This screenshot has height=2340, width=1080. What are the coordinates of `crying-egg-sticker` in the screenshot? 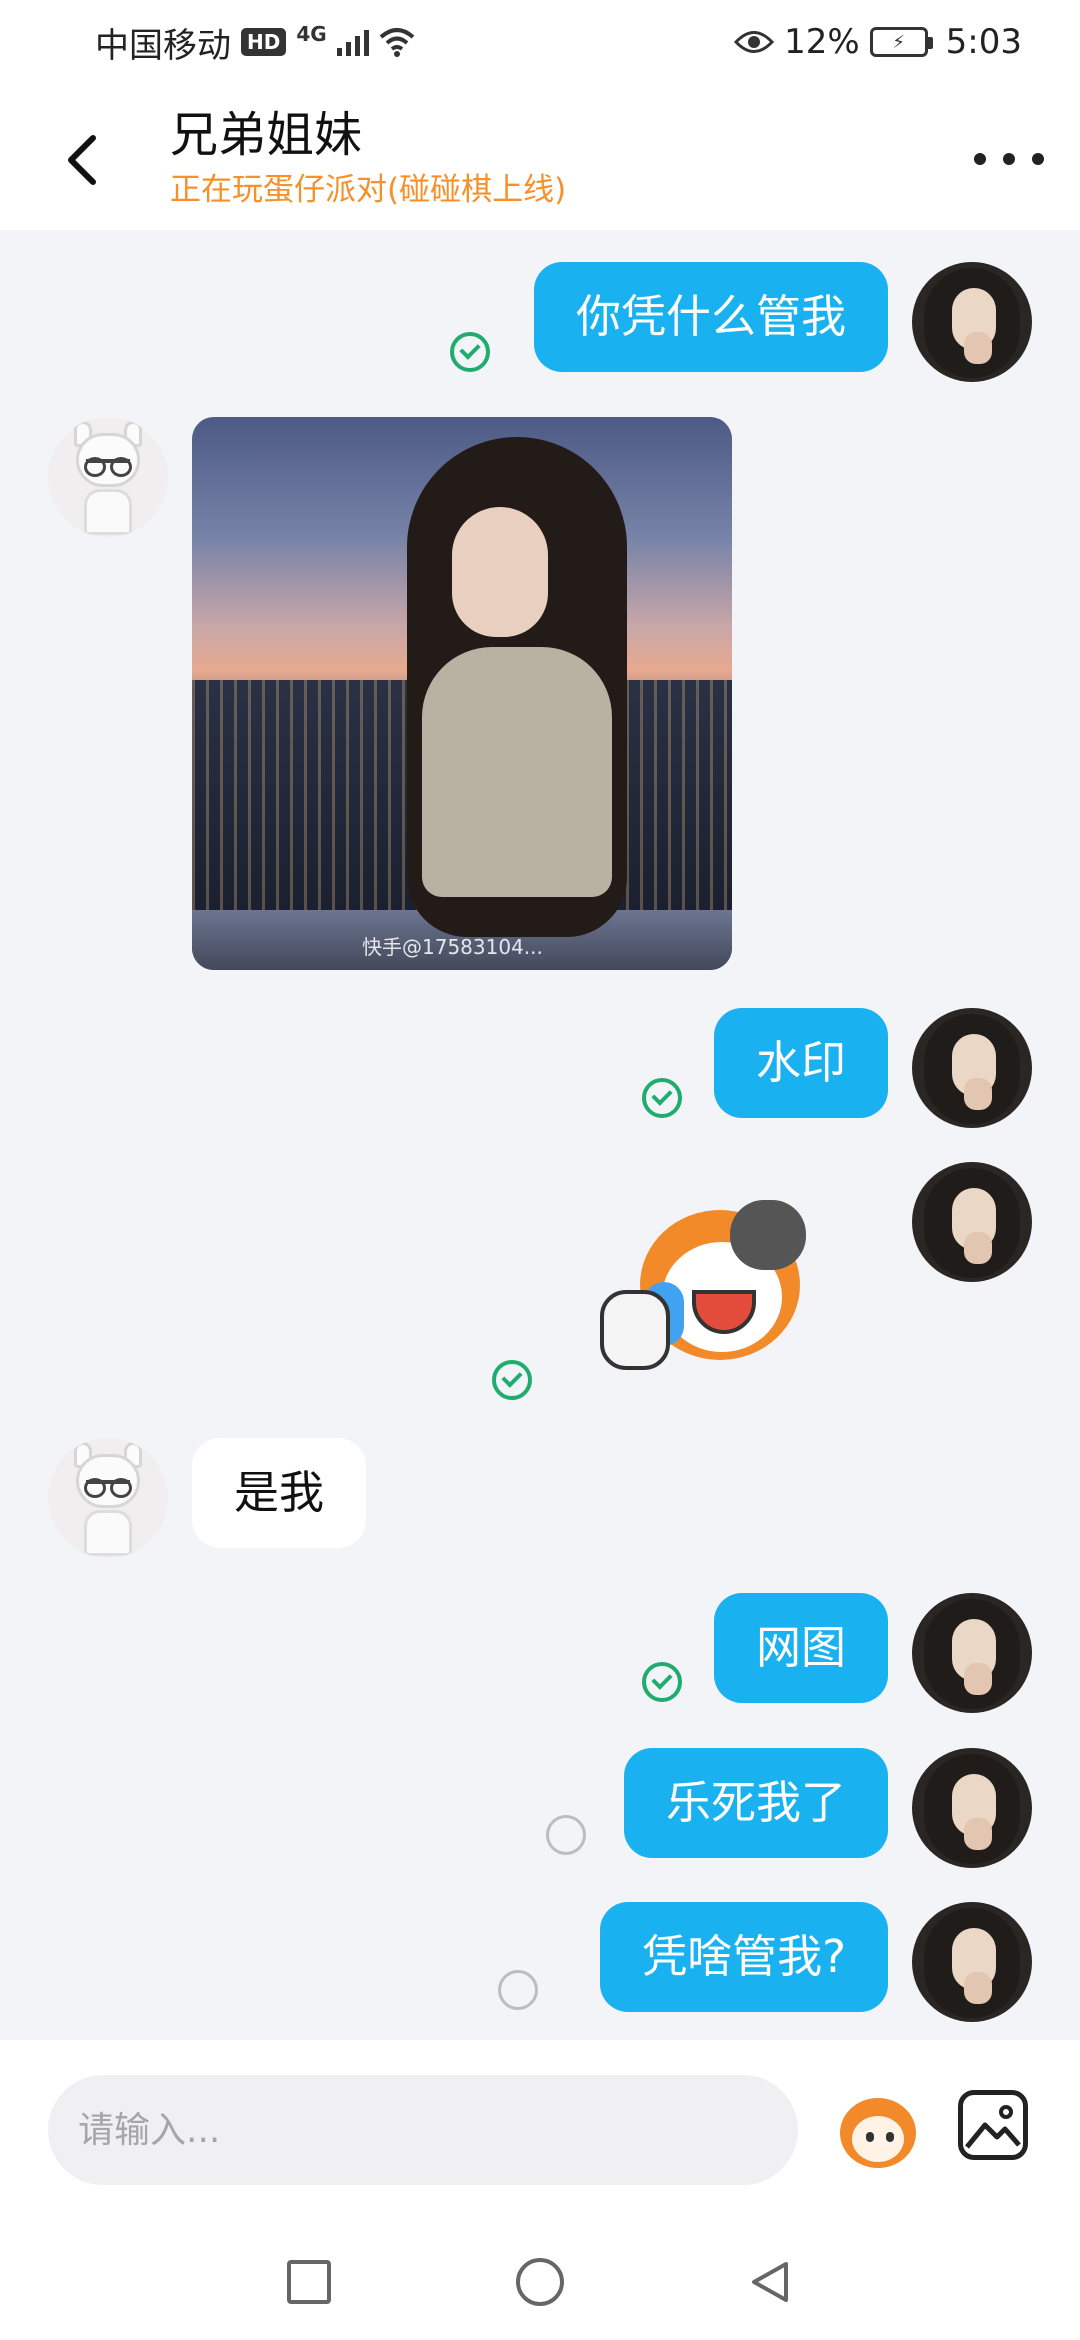 It's located at (715, 1290).